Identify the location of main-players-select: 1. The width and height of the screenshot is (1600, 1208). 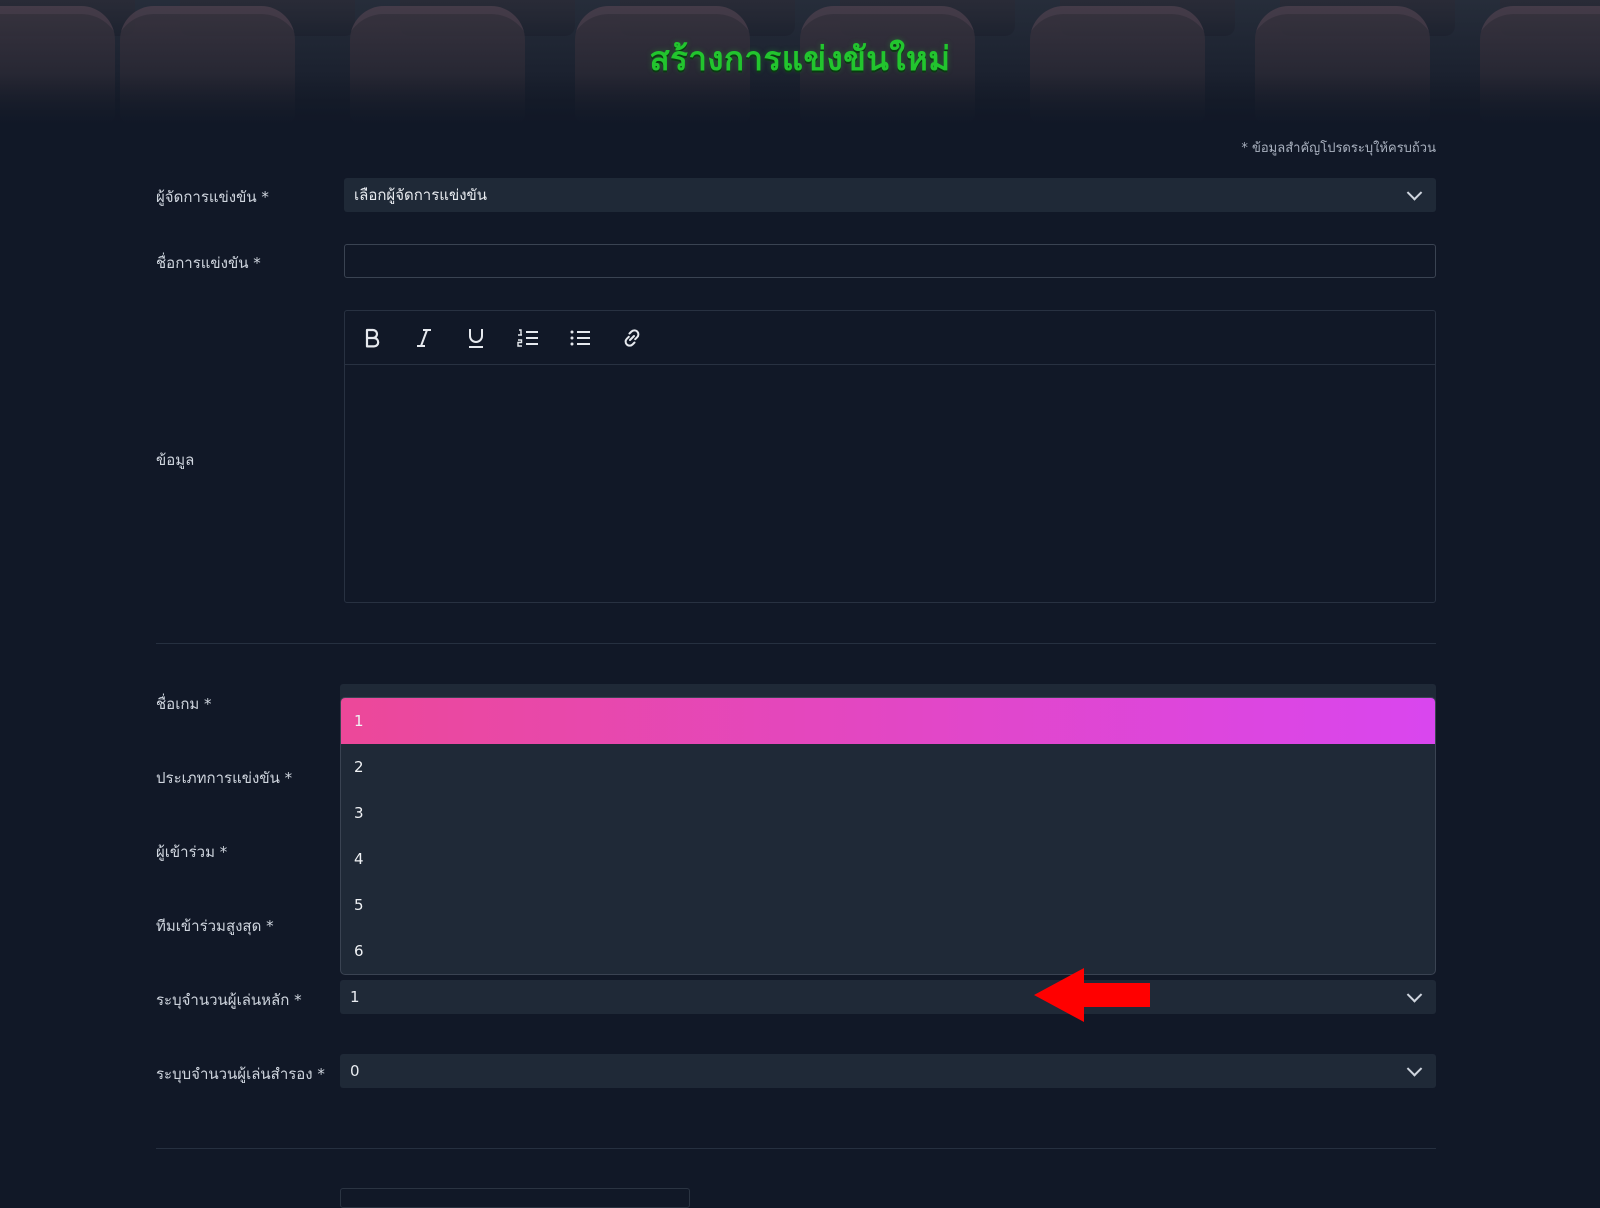
(888, 997).